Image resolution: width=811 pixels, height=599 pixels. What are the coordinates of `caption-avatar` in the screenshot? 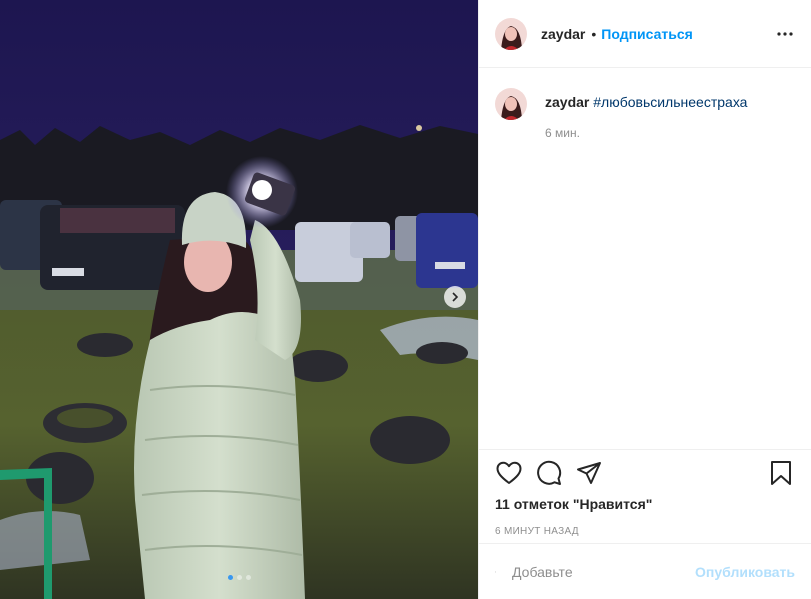 It's located at (511, 104).